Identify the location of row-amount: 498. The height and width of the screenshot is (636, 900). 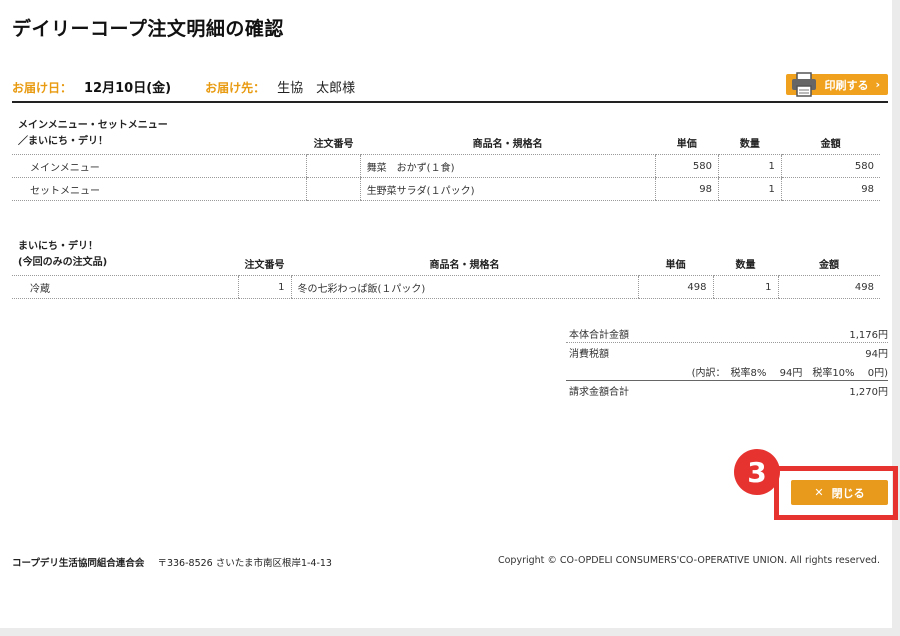
(828, 287).